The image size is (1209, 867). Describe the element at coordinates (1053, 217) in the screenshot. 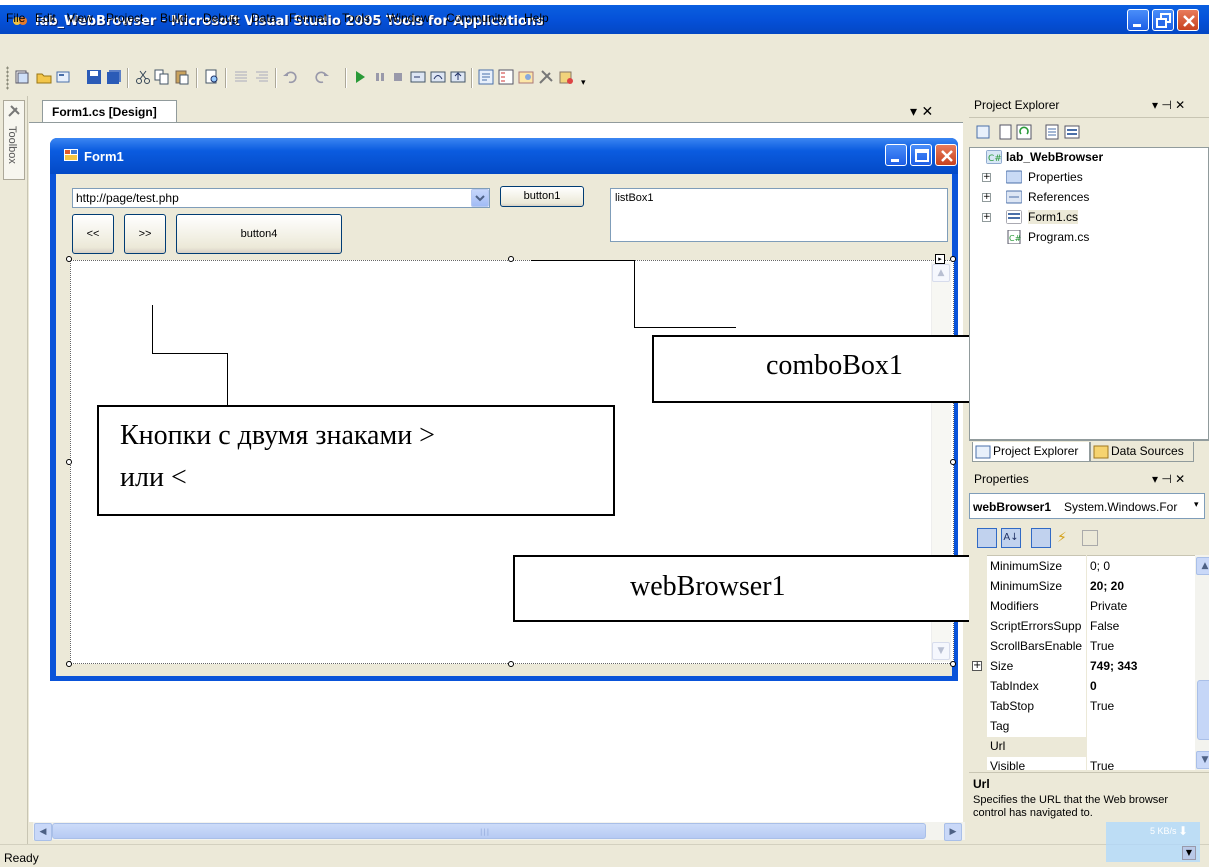

I see `tree-item-form1: Form1.cs` at that location.